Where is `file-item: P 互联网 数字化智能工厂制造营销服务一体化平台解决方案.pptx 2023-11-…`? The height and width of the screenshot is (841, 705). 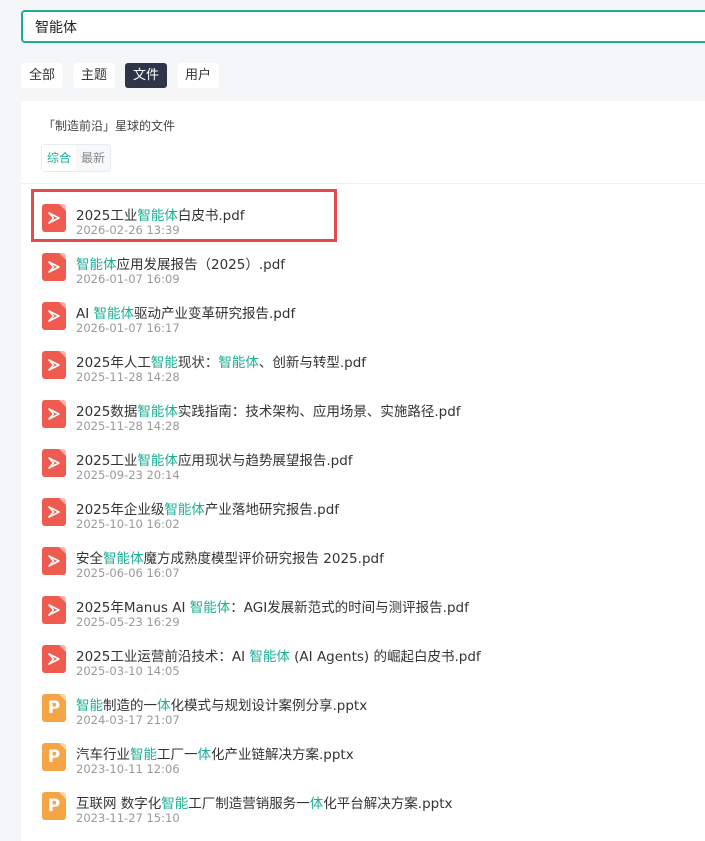 file-item: P 互联网 数字化智能工厂制造营销服务一体化平台解决方案.pptx 2023-11-… is located at coordinates (363, 803).